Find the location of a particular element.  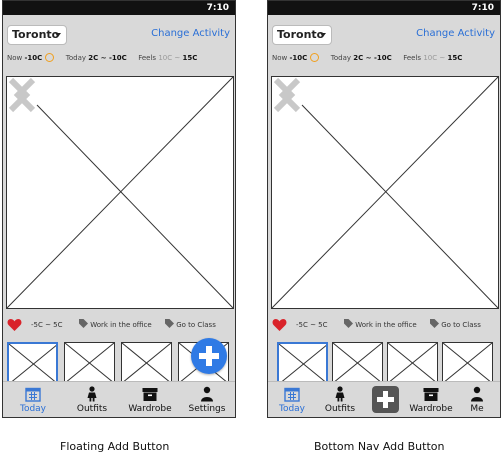

caption-bottom-nav-add: Bottom Nav Add Button is located at coordinates (379, 446).